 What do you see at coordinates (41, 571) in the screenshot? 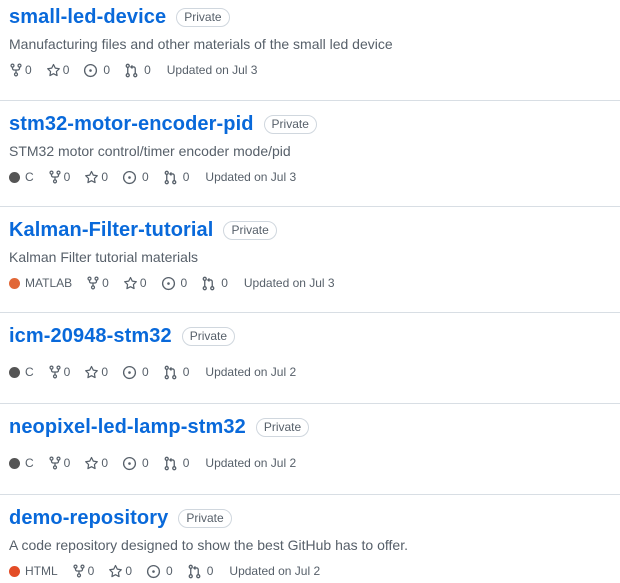
I see `language-name: HTML` at bounding box center [41, 571].